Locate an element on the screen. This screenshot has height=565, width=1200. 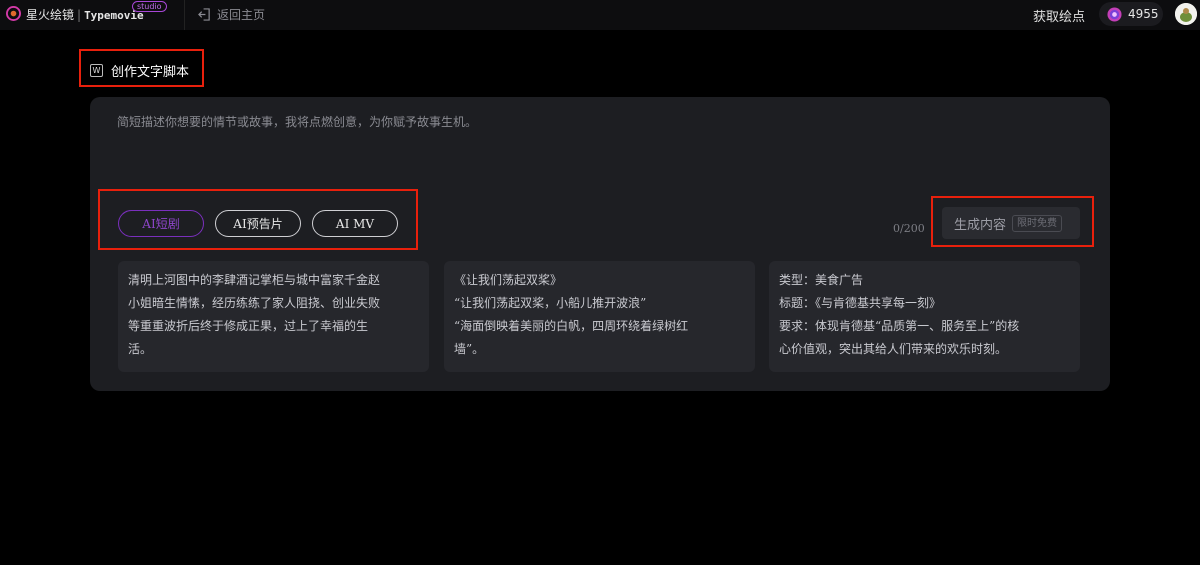
back-home-label: 返回主页 is located at coordinates (241, 14).